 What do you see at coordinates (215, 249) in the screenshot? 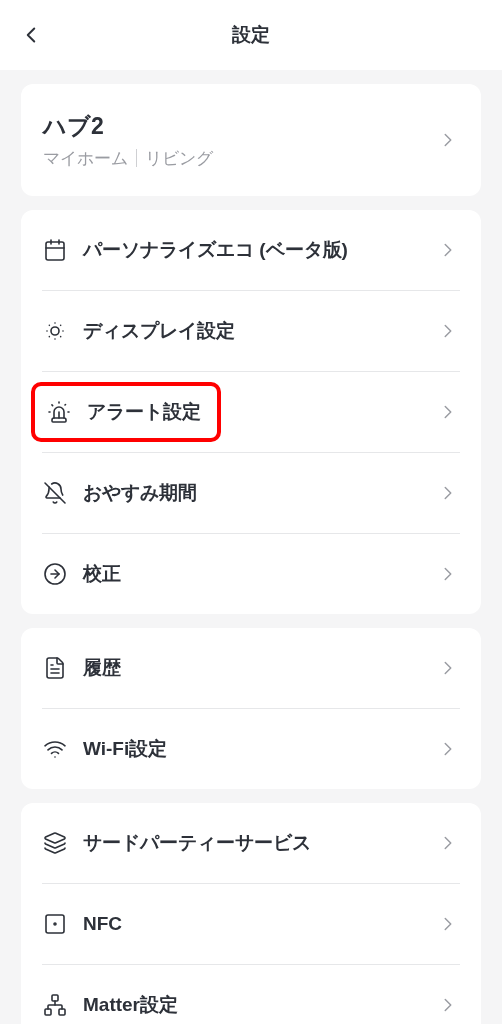
I see `row-label: パーソナライズエコ (ベータ版)` at bounding box center [215, 249].